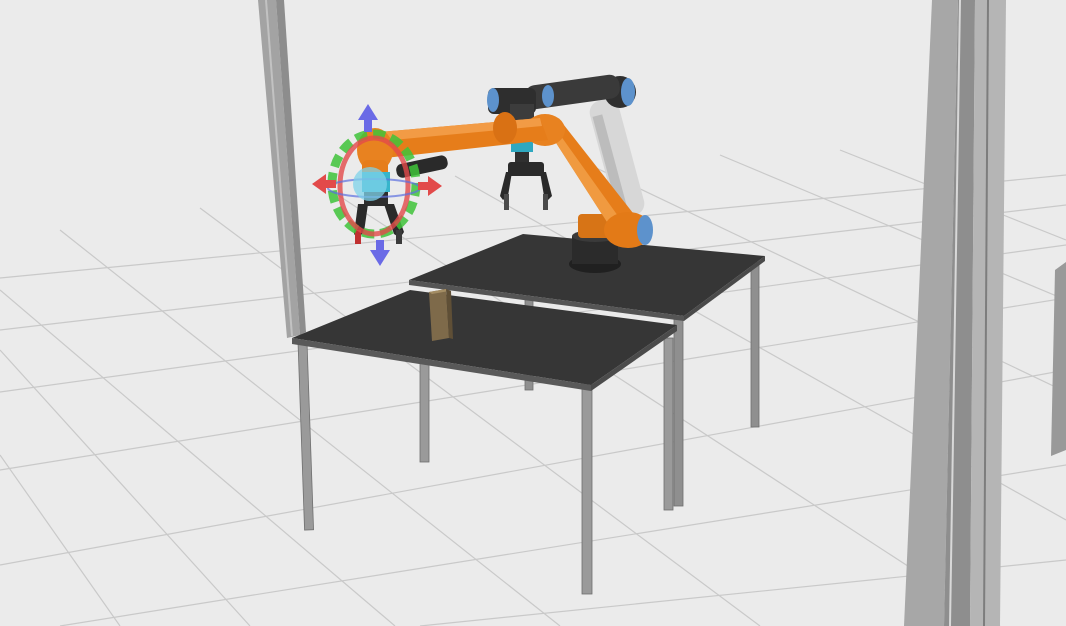 The image size is (1066, 626). I want to click on planned-gripper, so click(526, 186).